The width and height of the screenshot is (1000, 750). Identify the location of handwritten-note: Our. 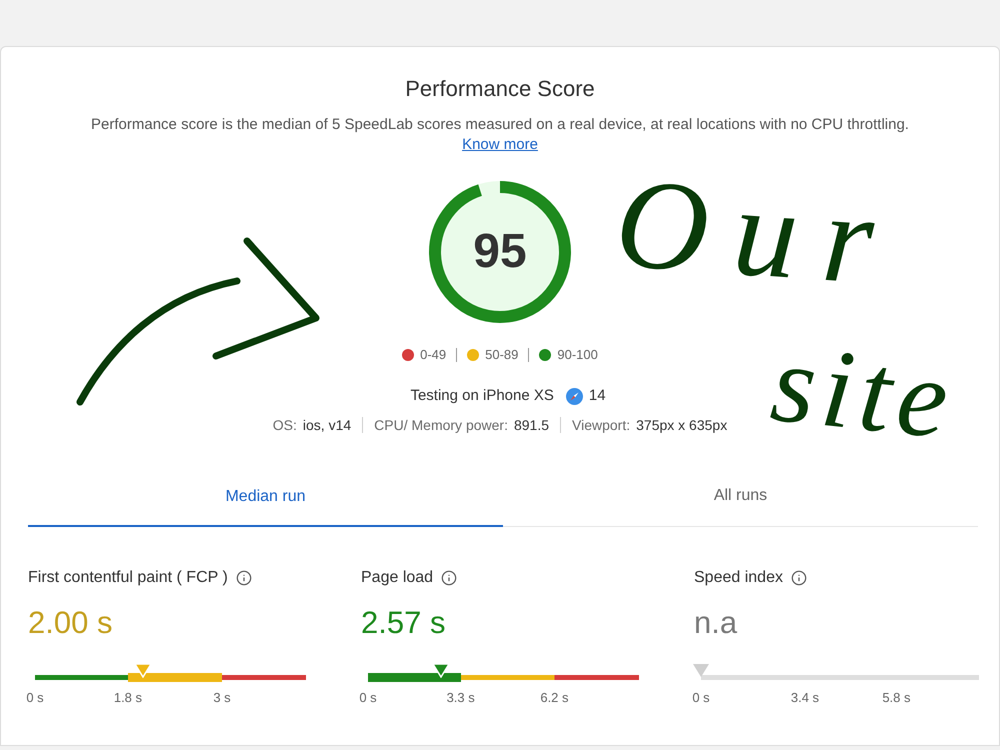
(758, 232).